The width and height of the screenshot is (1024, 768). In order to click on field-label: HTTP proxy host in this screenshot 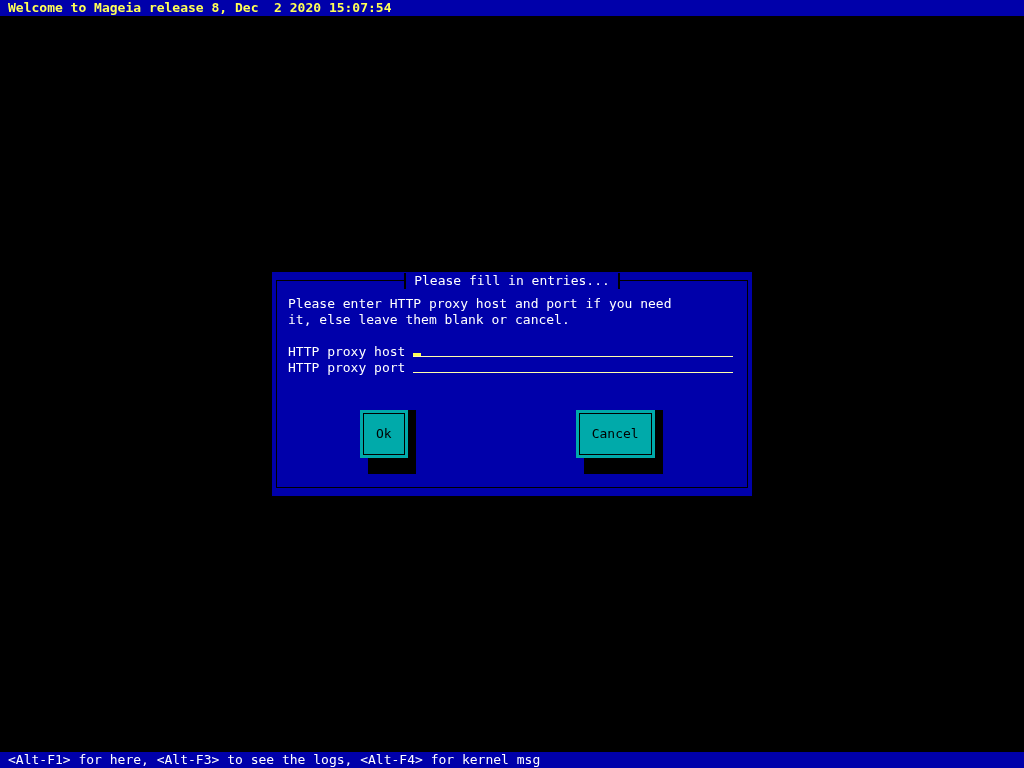, I will do `click(347, 352)`.